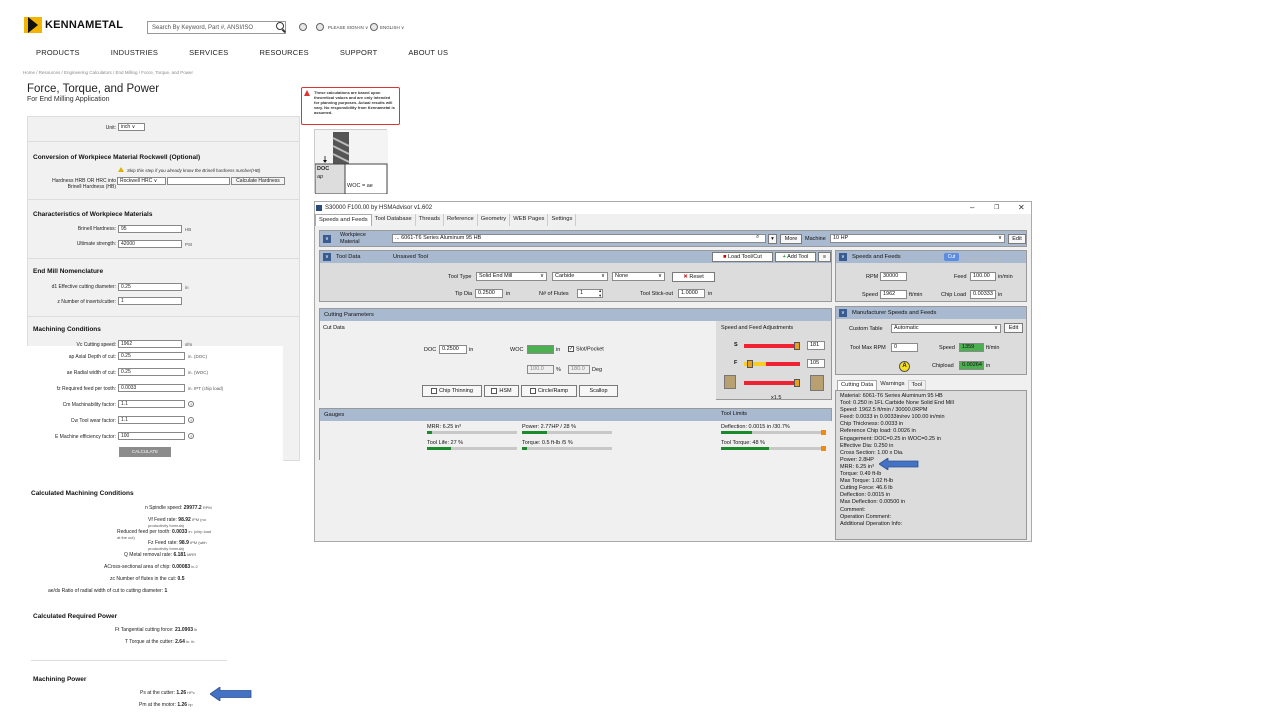  What do you see at coordinates (359, 52) in the screenshot?
I see `nav-support: SUPPORT` at bounding box center [359, 52].